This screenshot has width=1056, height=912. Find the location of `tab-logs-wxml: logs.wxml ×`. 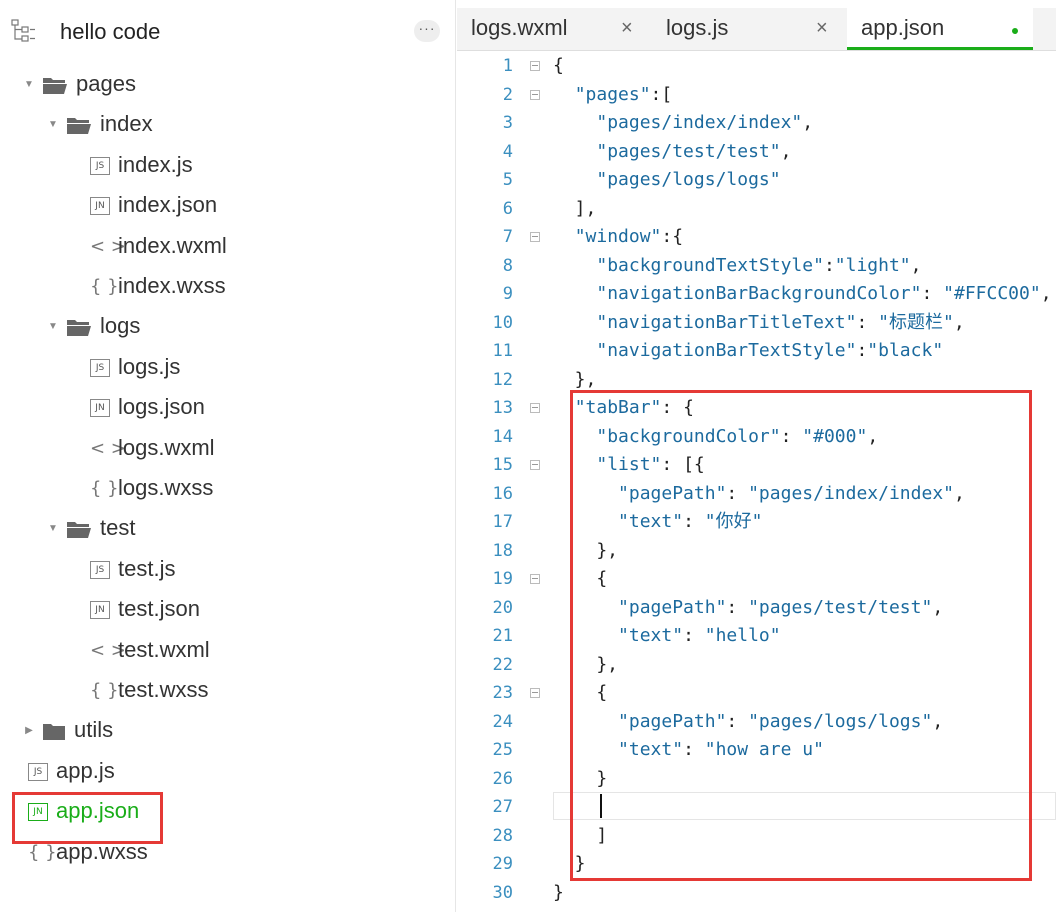

tab-logs-wxml: logs.wxml × is located at coordinates (566, 29).